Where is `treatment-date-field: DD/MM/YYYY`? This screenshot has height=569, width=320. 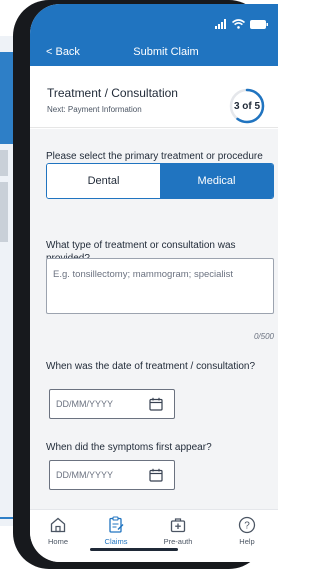 treatment-date-field: DD/MM/YYYY is located at coordinates (112, 404).